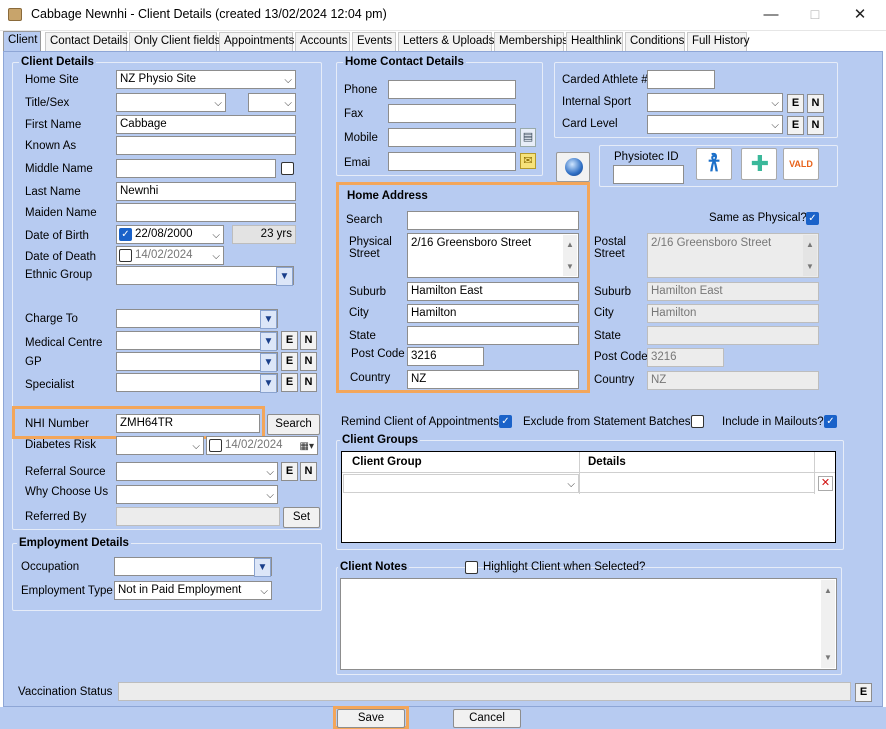 The image size is (886, 729). Describe the element at coordinates (322, 41) in the screenshot. I see `tab-accounts: Accounts` at that location.